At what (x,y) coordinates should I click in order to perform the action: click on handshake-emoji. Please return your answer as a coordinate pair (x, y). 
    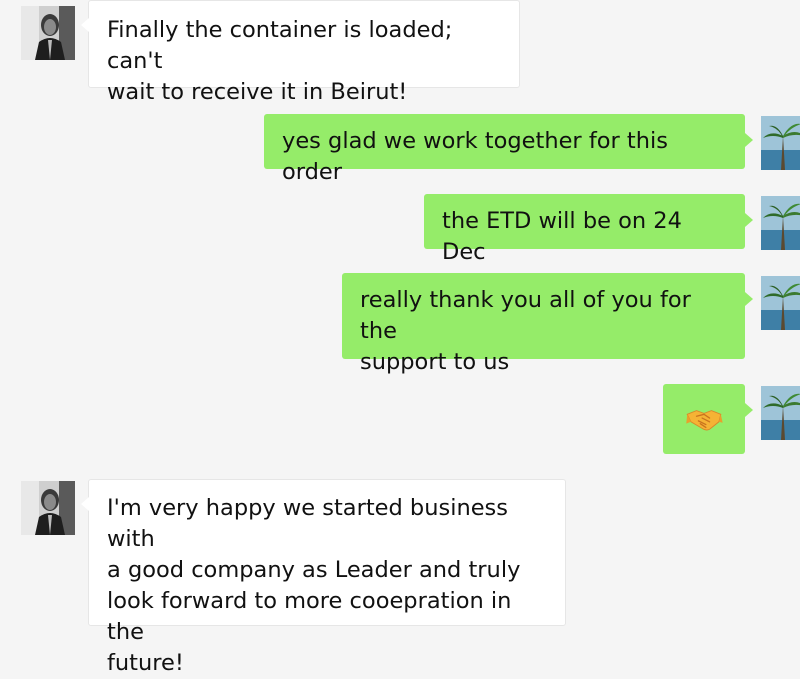
    Looking at the image, I should click on (704, 420).